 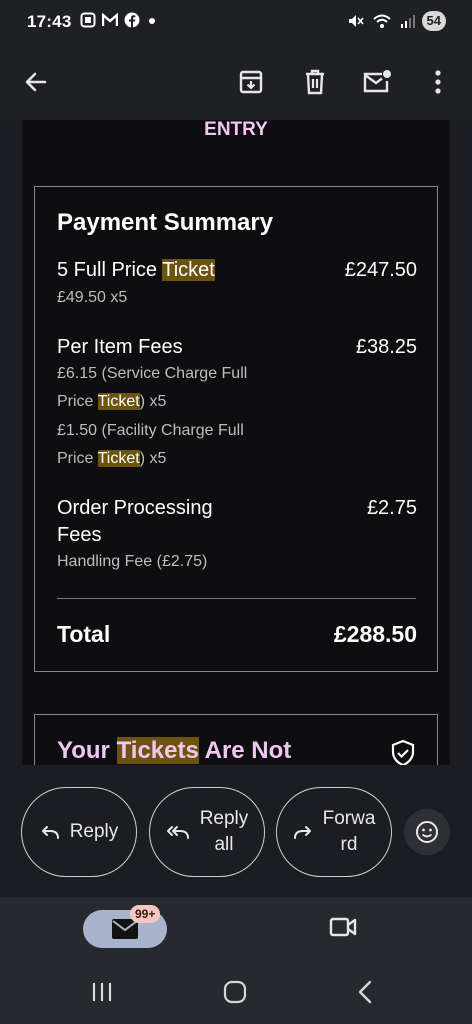 What do you see at coordinates (236, 598) in the screenshot?
I see `summary-divider` at bounding box center [236, 598].